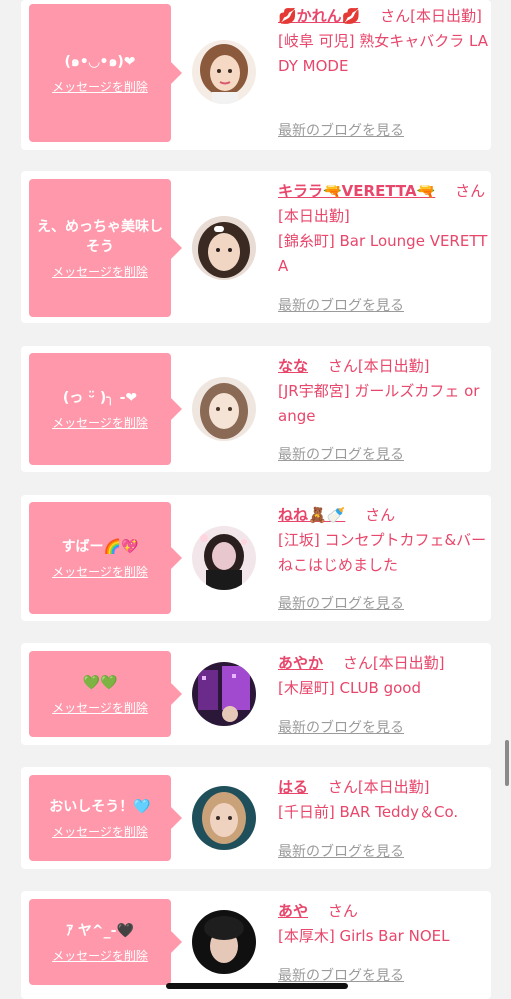  I want to click on message-text: え、めっちゃ美味しそう, so click(100, 236).